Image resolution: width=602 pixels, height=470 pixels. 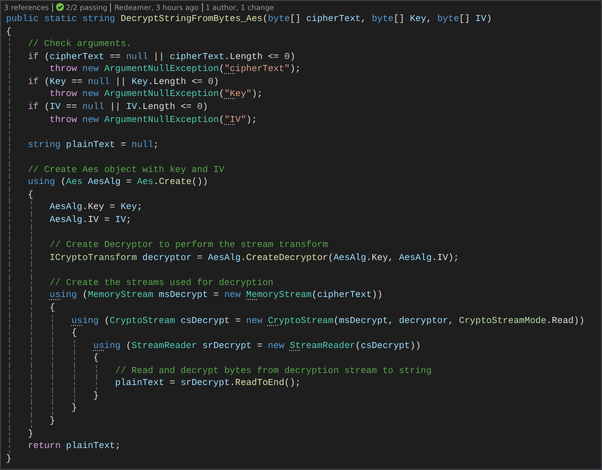 I want to click on code-comment: // Create Aes object with key and IV, so click(x=126, y=170).